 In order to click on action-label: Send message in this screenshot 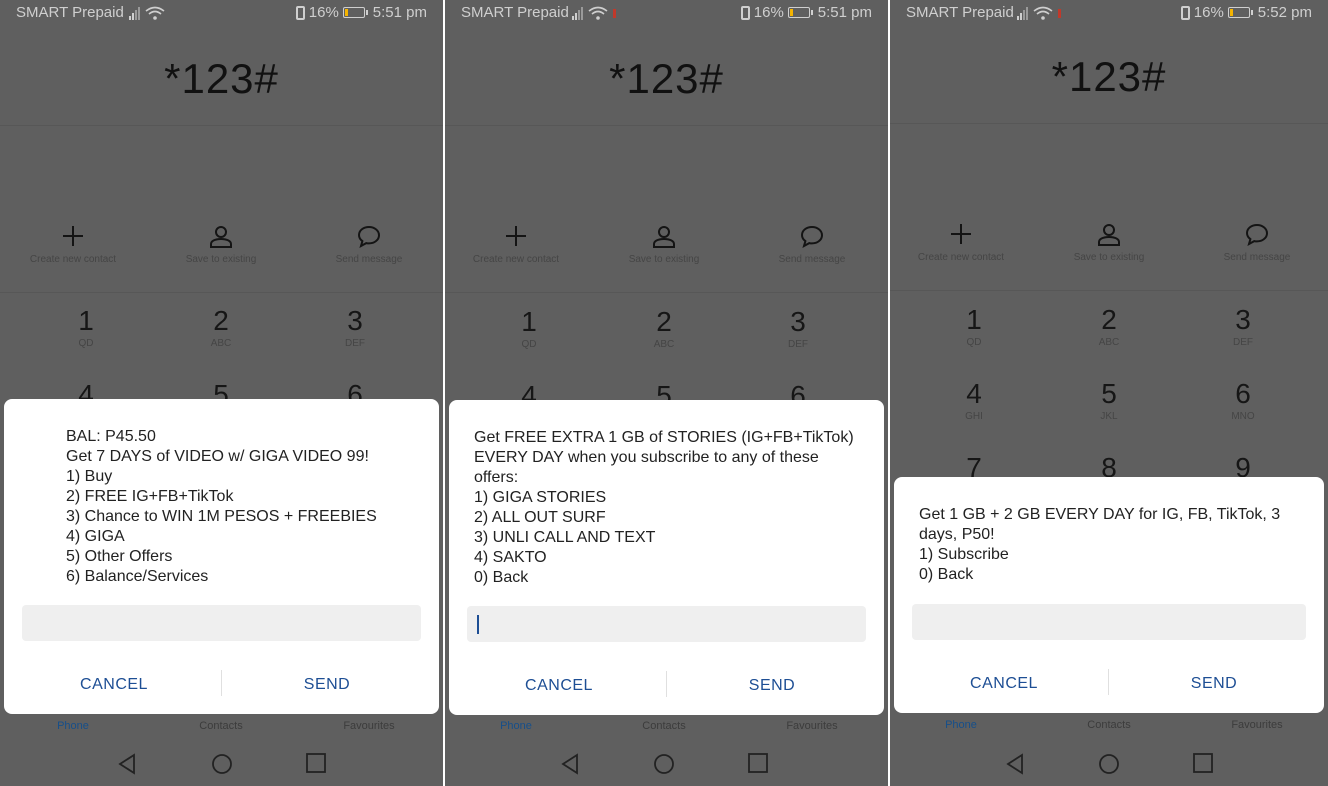, I will do `click(1257, 257)`.